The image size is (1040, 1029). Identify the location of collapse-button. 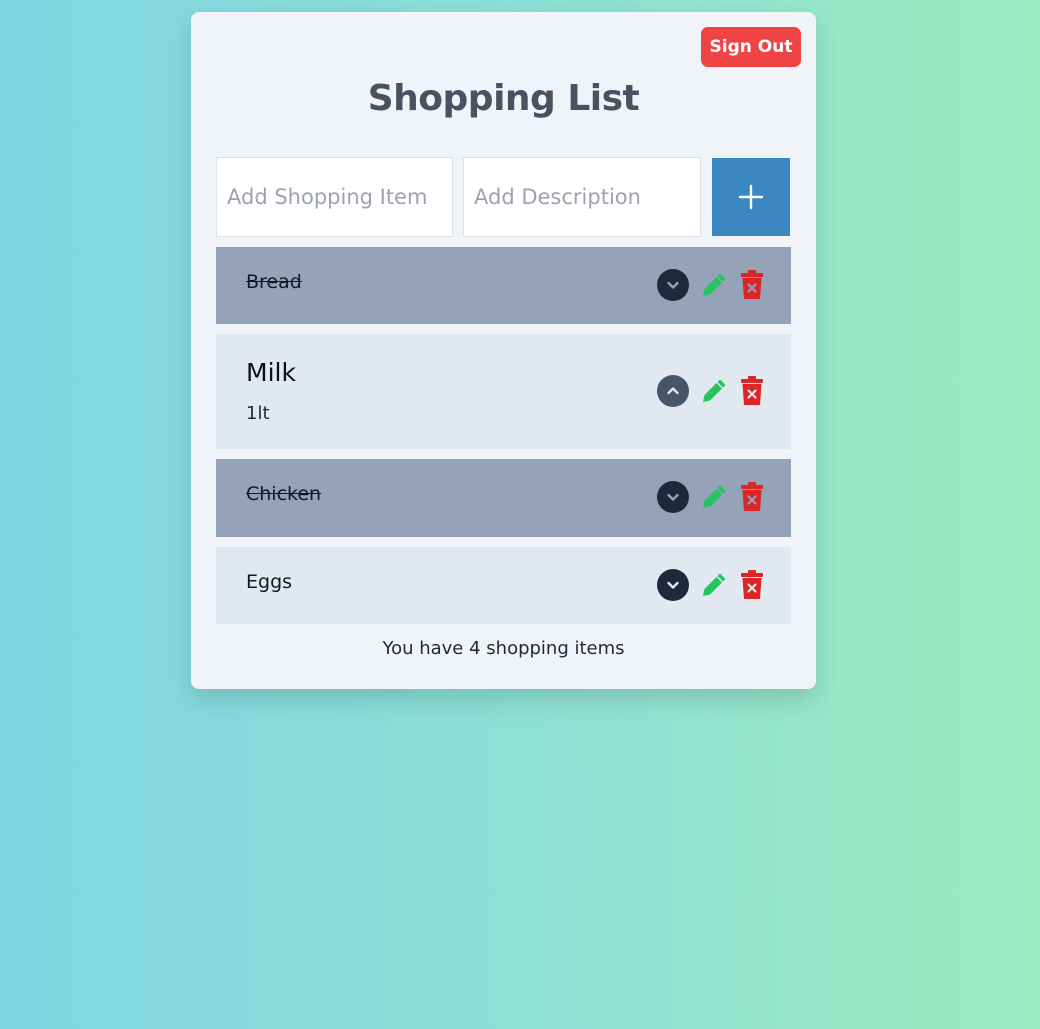
(673, 391).